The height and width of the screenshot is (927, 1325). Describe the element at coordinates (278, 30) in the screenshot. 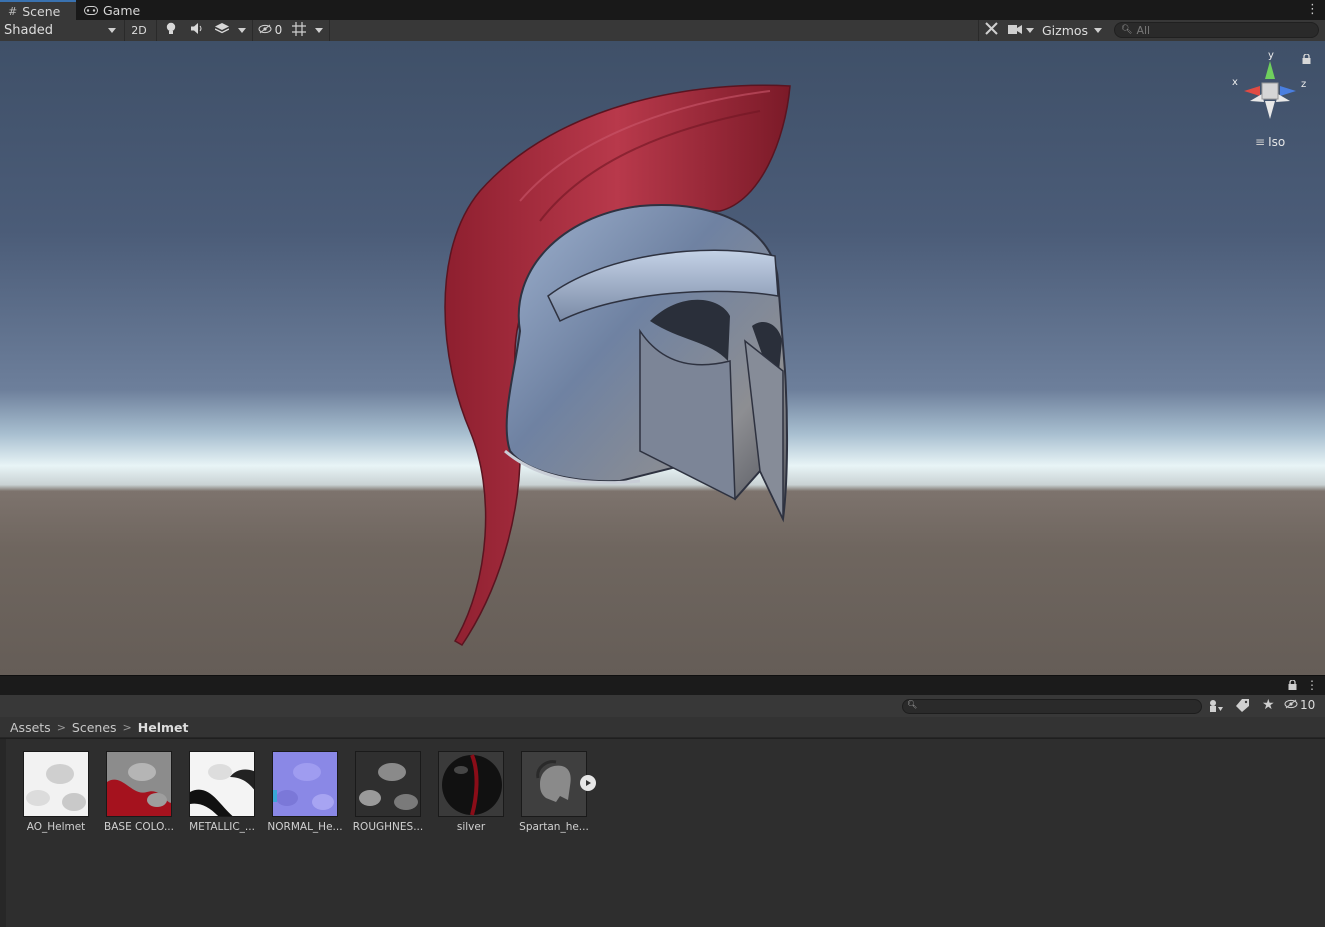

I see `hidden-count: 0` at that location.